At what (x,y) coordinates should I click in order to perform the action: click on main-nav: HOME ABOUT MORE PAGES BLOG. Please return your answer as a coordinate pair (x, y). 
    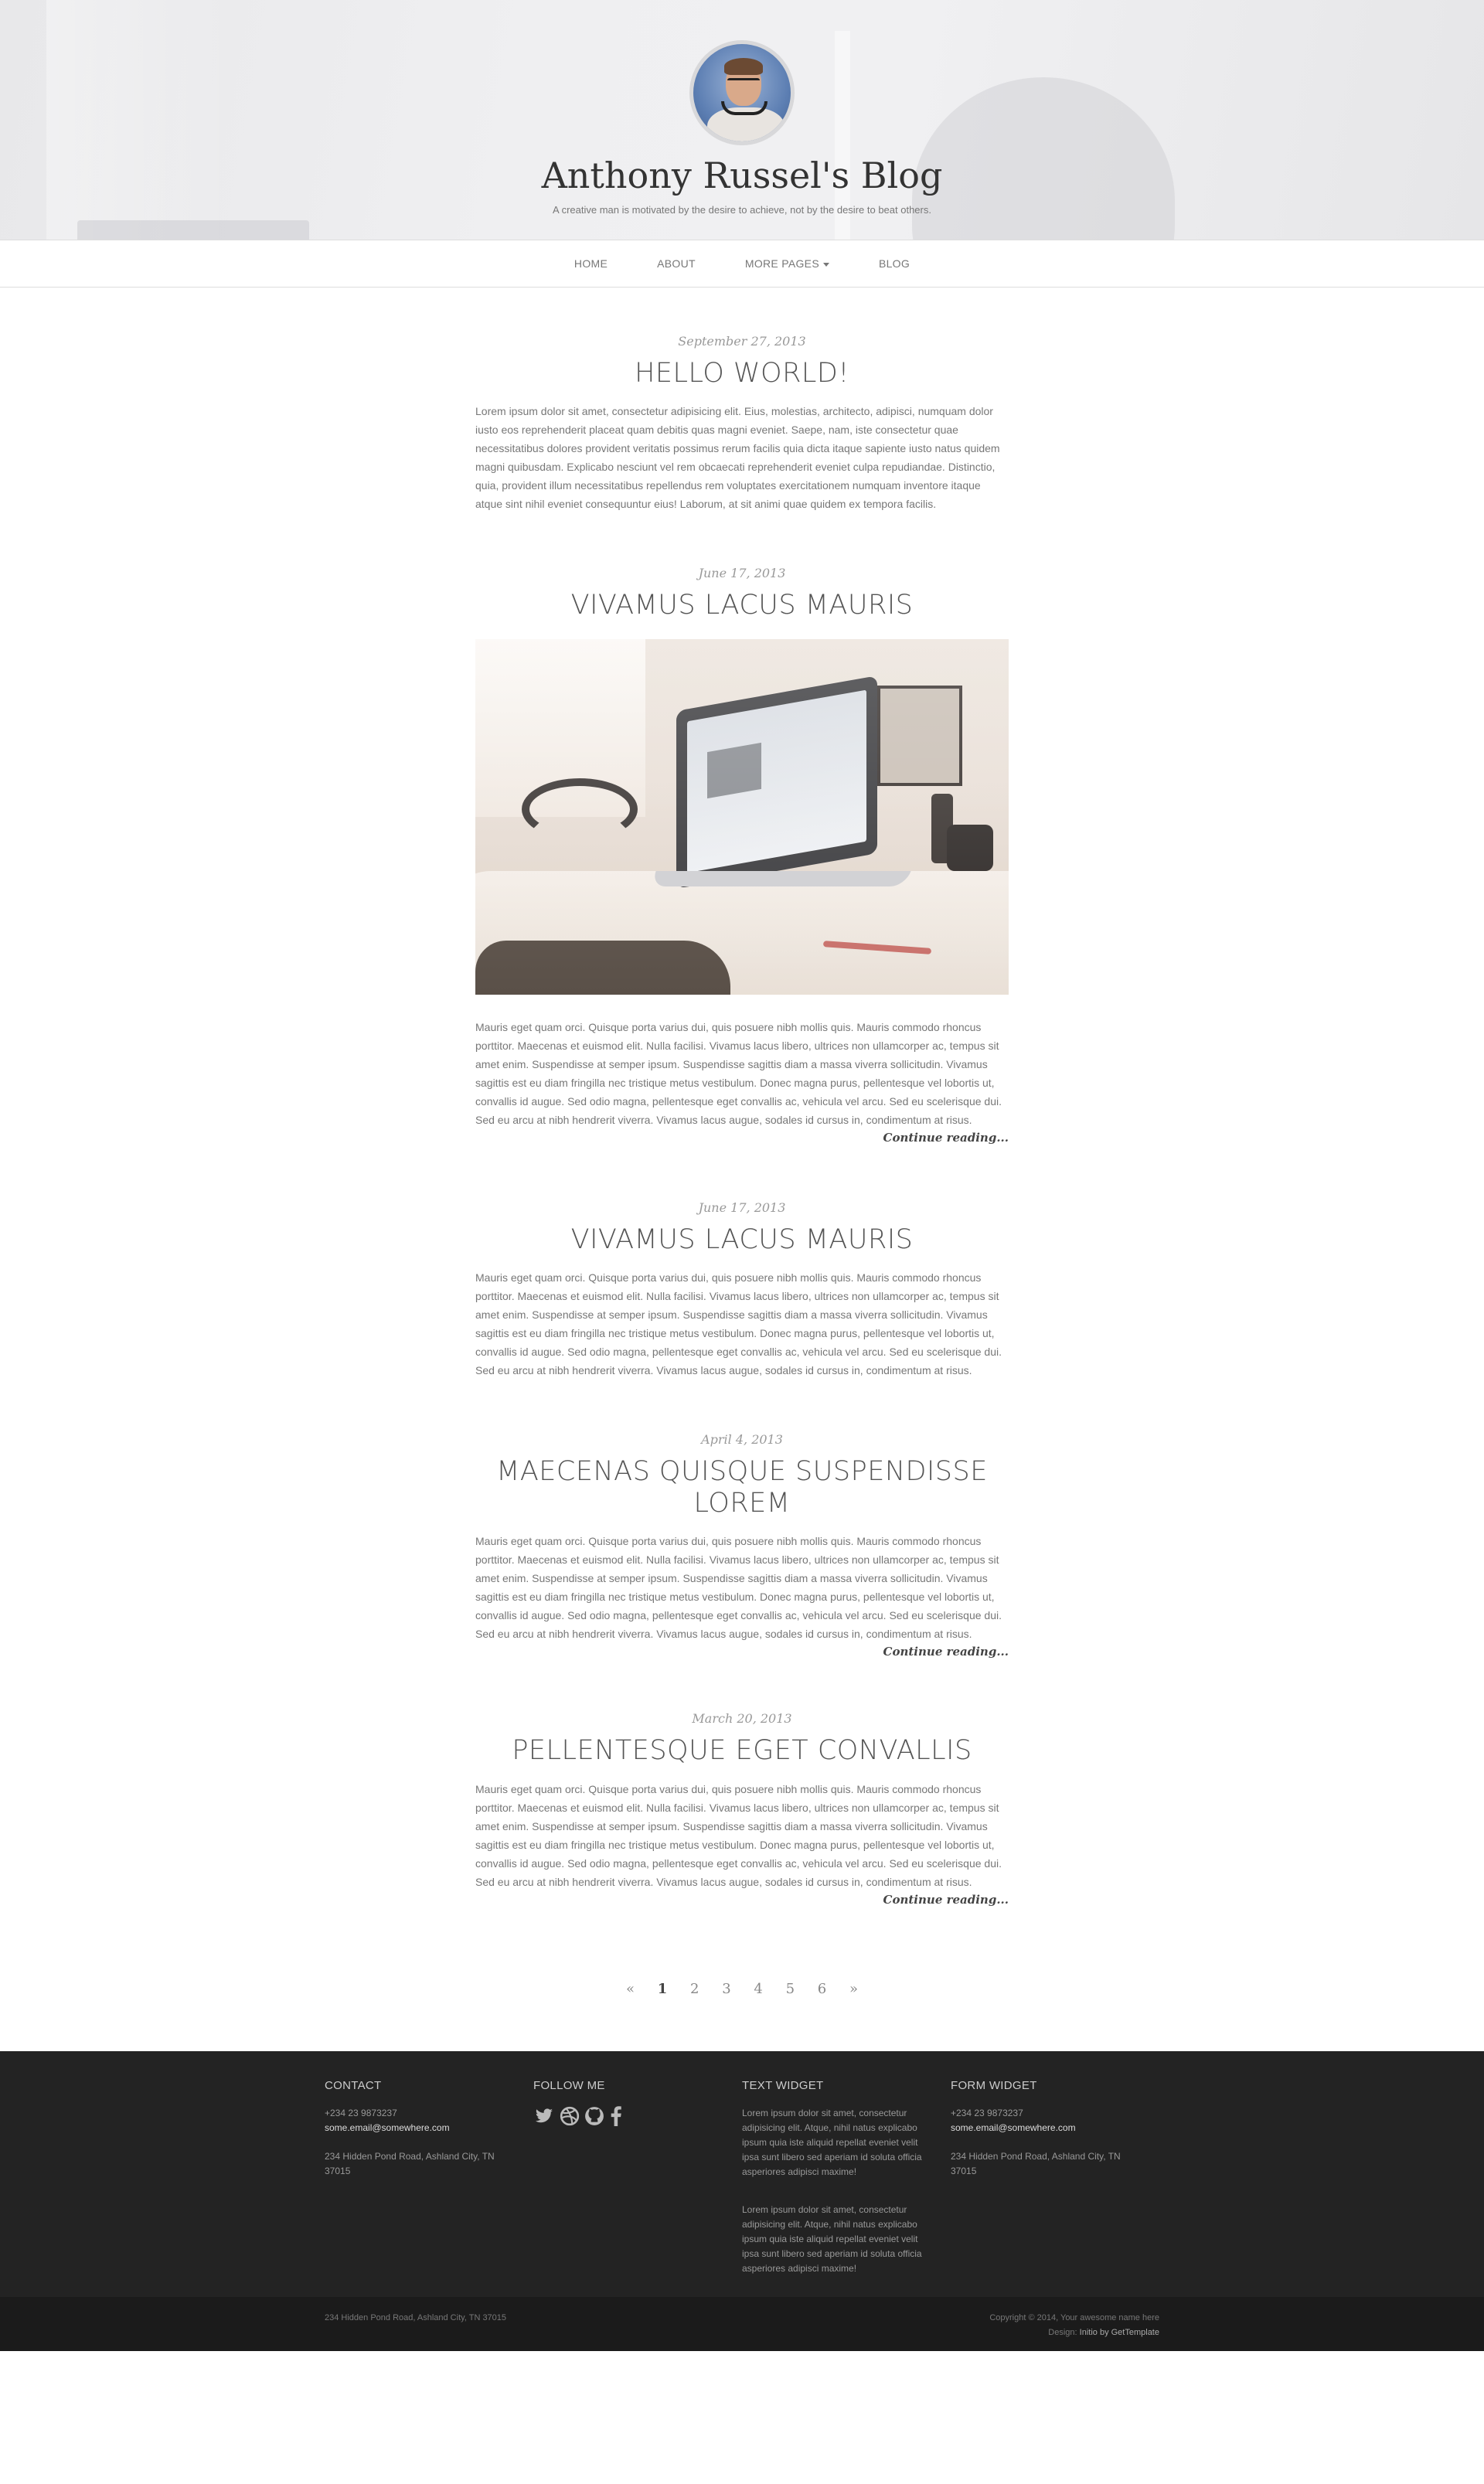
    Looking at the image, I should click on (742, 264).